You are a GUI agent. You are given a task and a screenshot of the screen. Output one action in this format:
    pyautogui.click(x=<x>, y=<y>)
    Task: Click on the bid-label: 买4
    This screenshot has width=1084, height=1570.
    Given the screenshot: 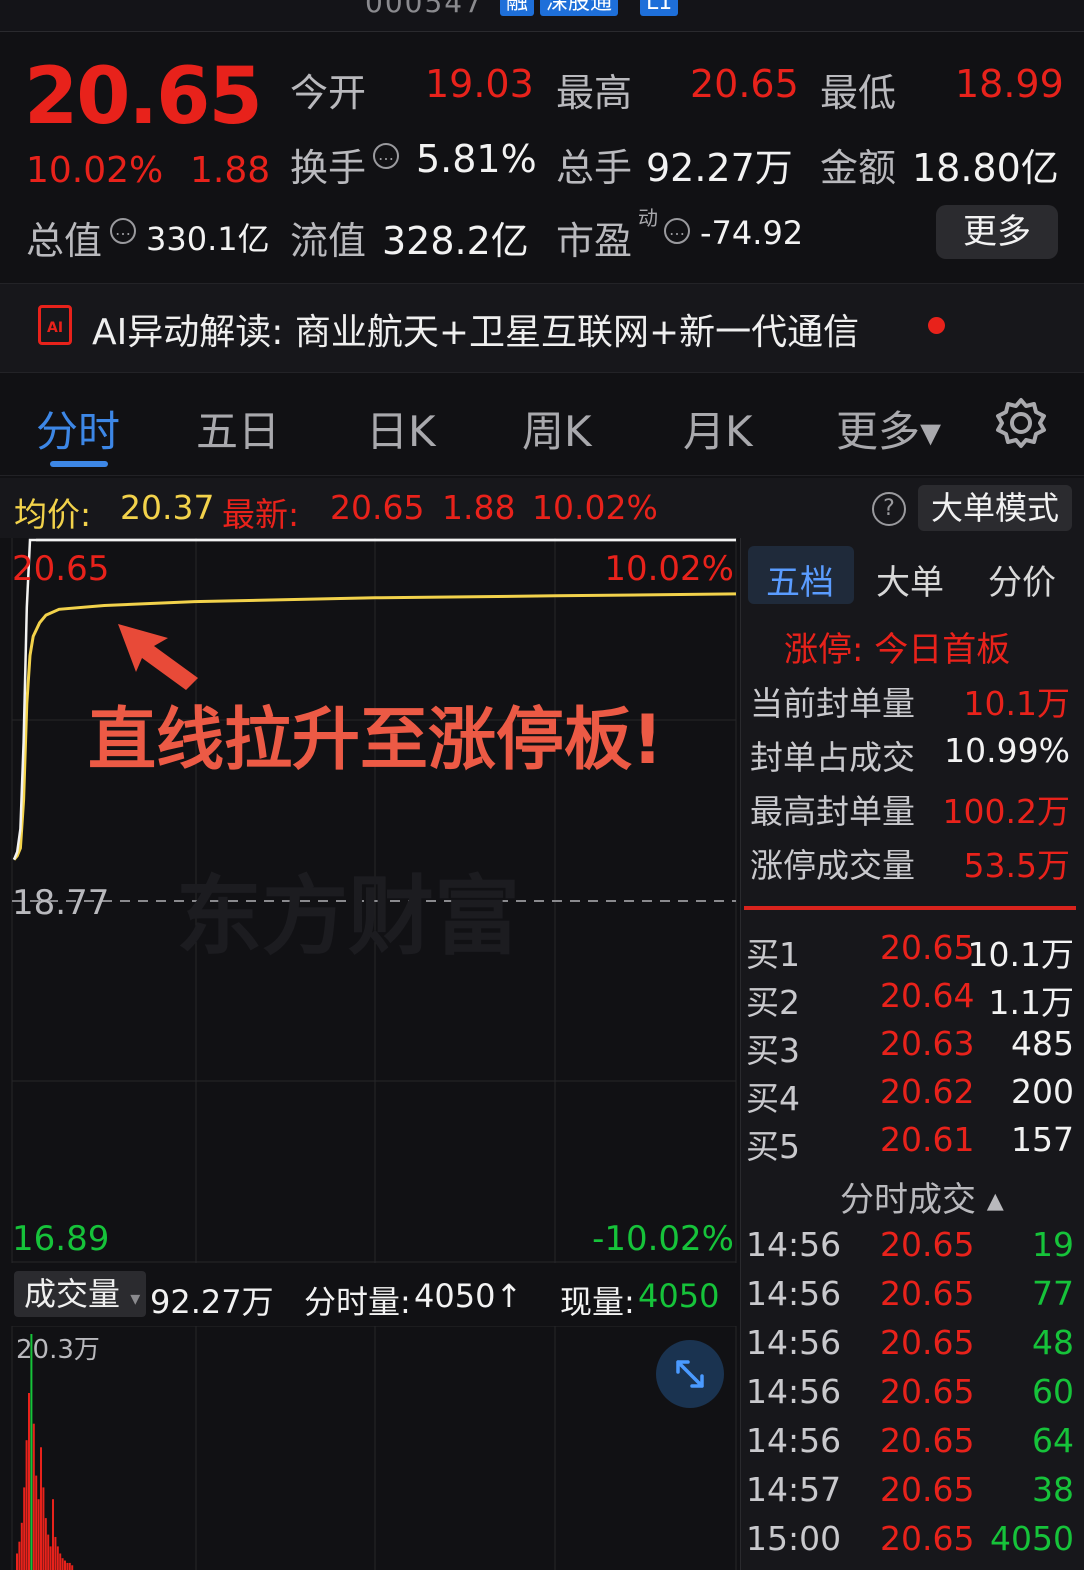 What is the action you would take?
    pyautogui.click(x=773, y=1098)
    